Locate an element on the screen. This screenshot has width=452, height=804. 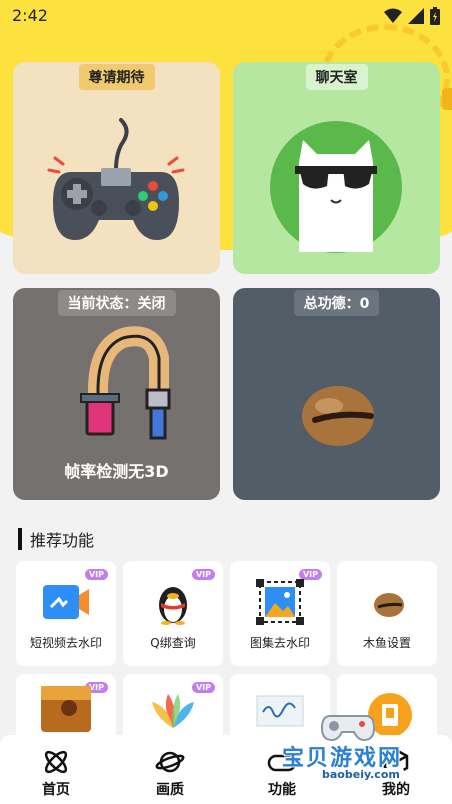
card-caption: 帧率检测无3D is located at coordinates (116, 471).